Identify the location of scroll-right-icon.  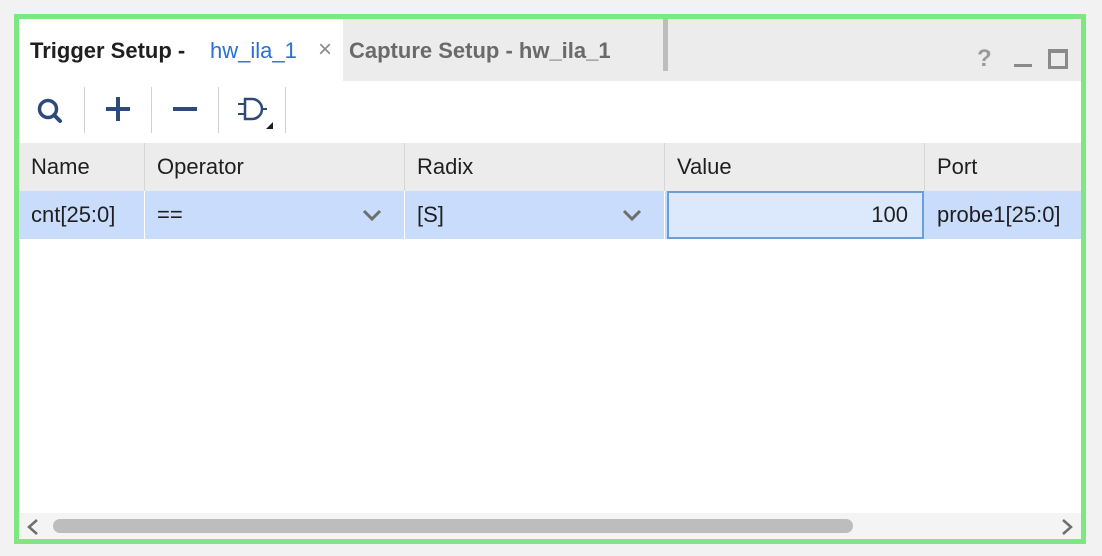
(1067, 527).